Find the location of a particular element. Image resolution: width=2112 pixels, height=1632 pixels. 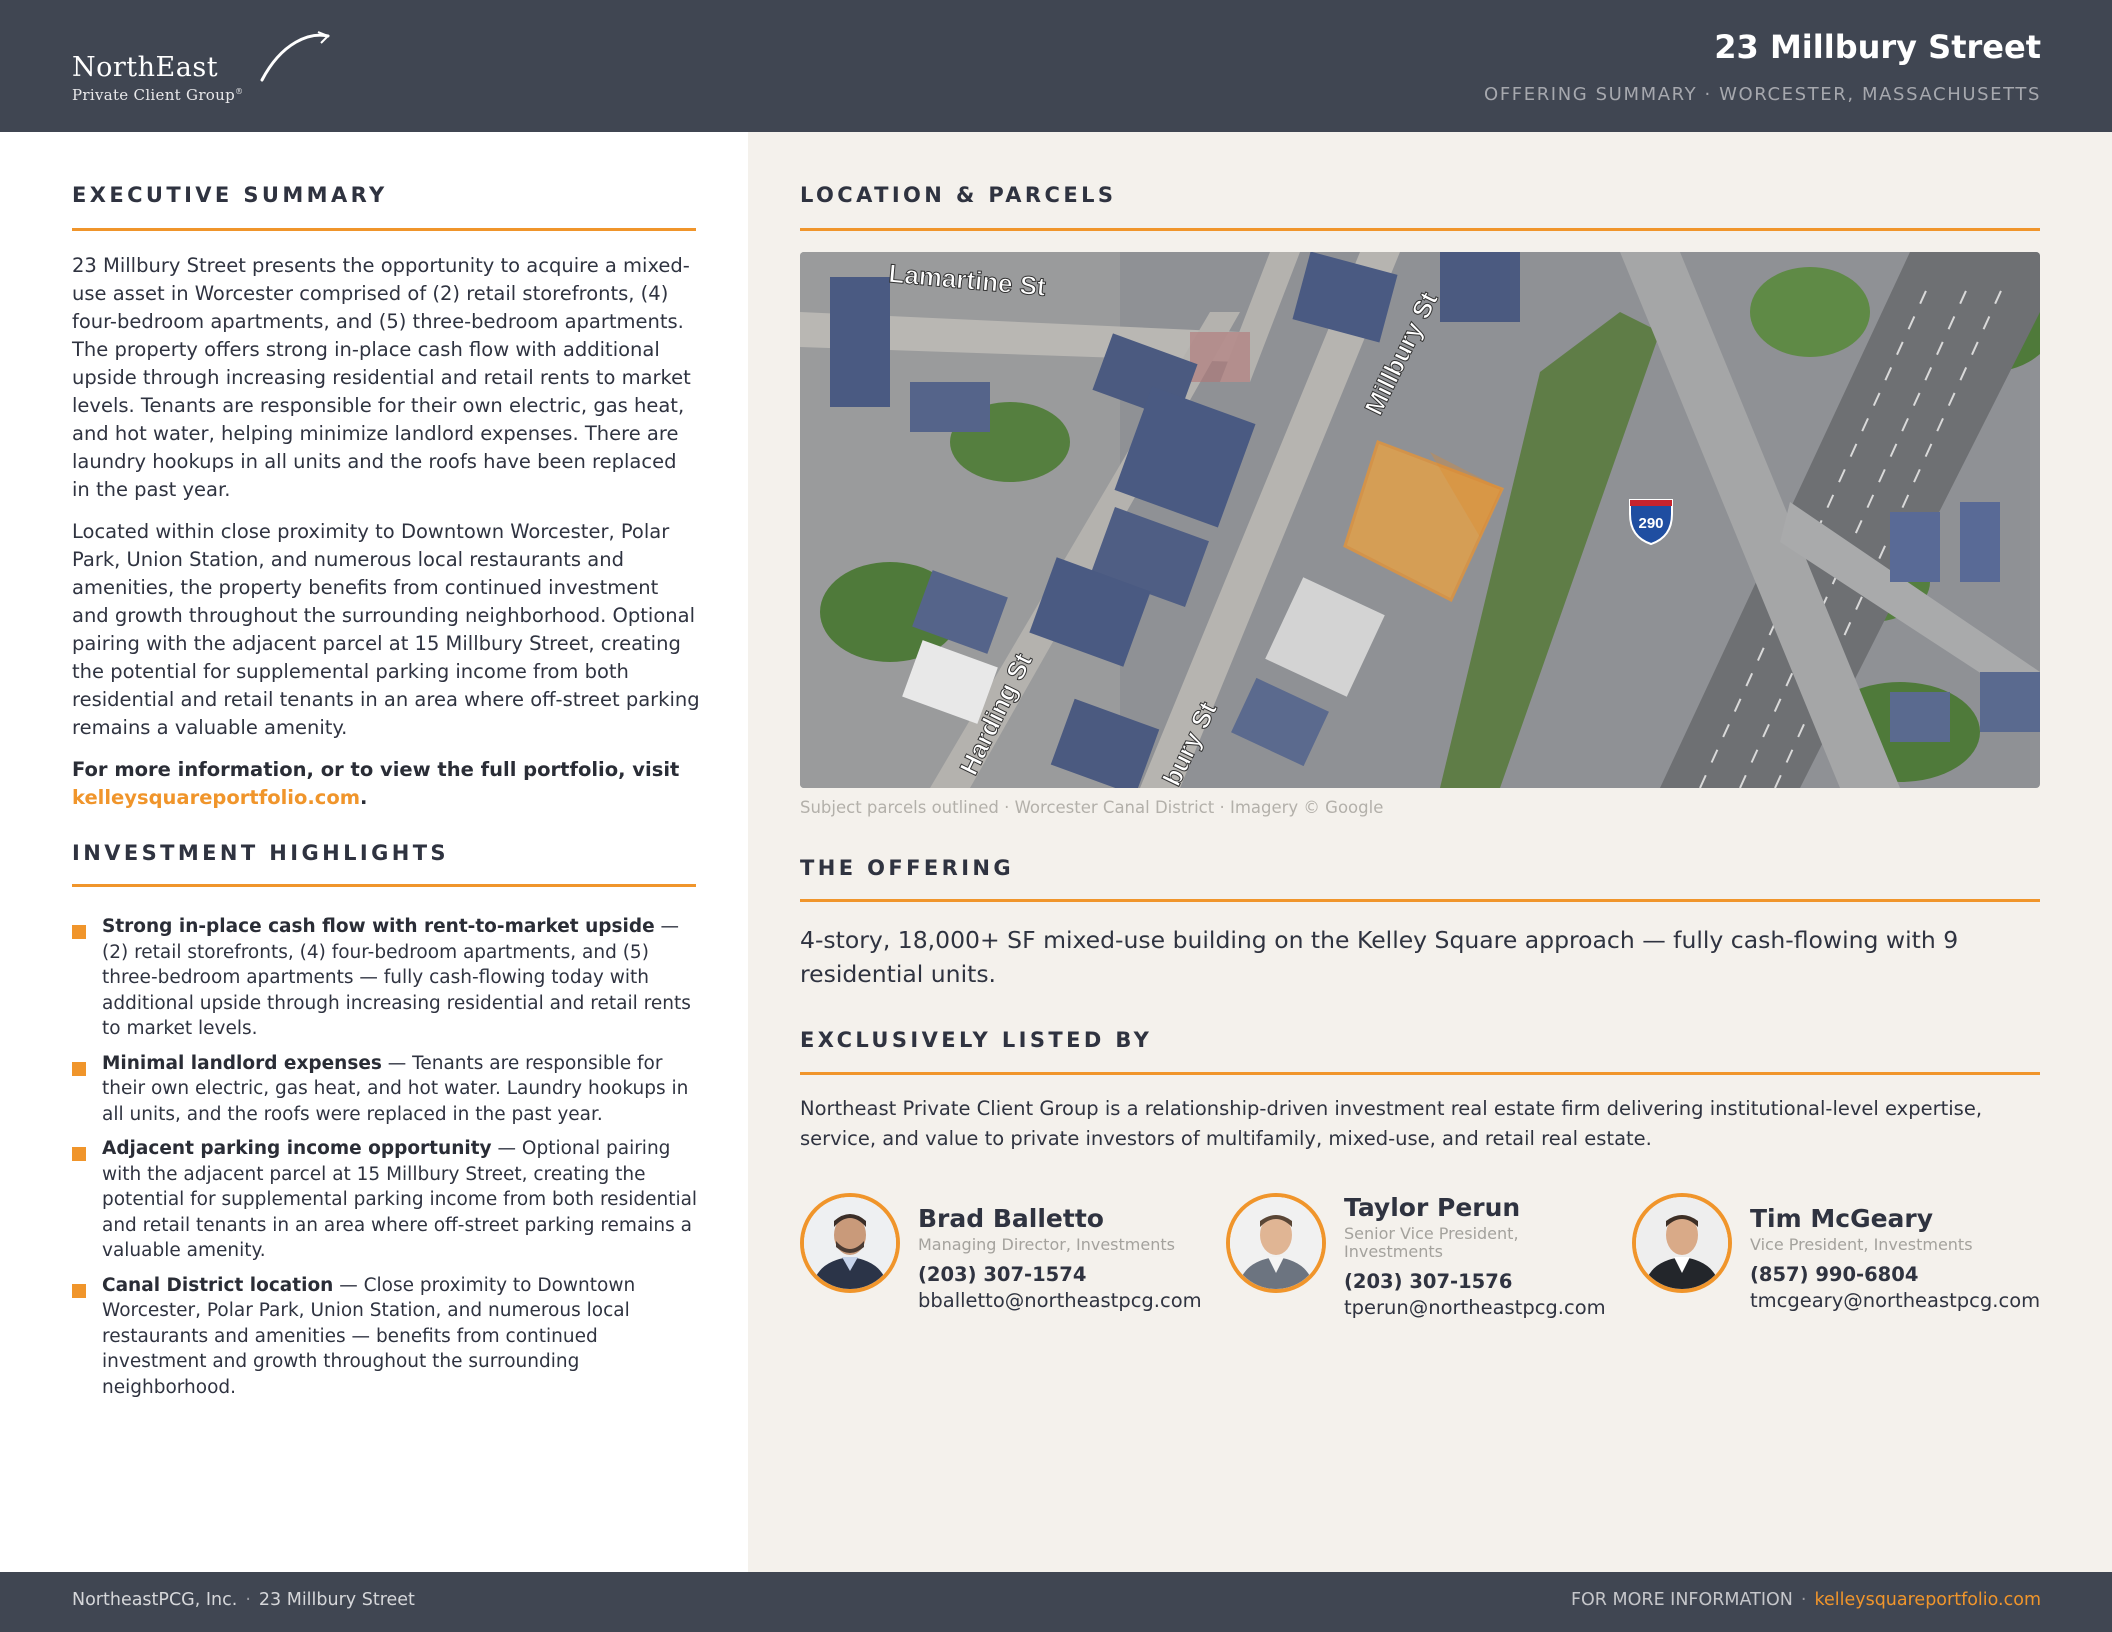

highlight-heading: Adjacent parking income opportunity is located at coordinates (297, 1148).